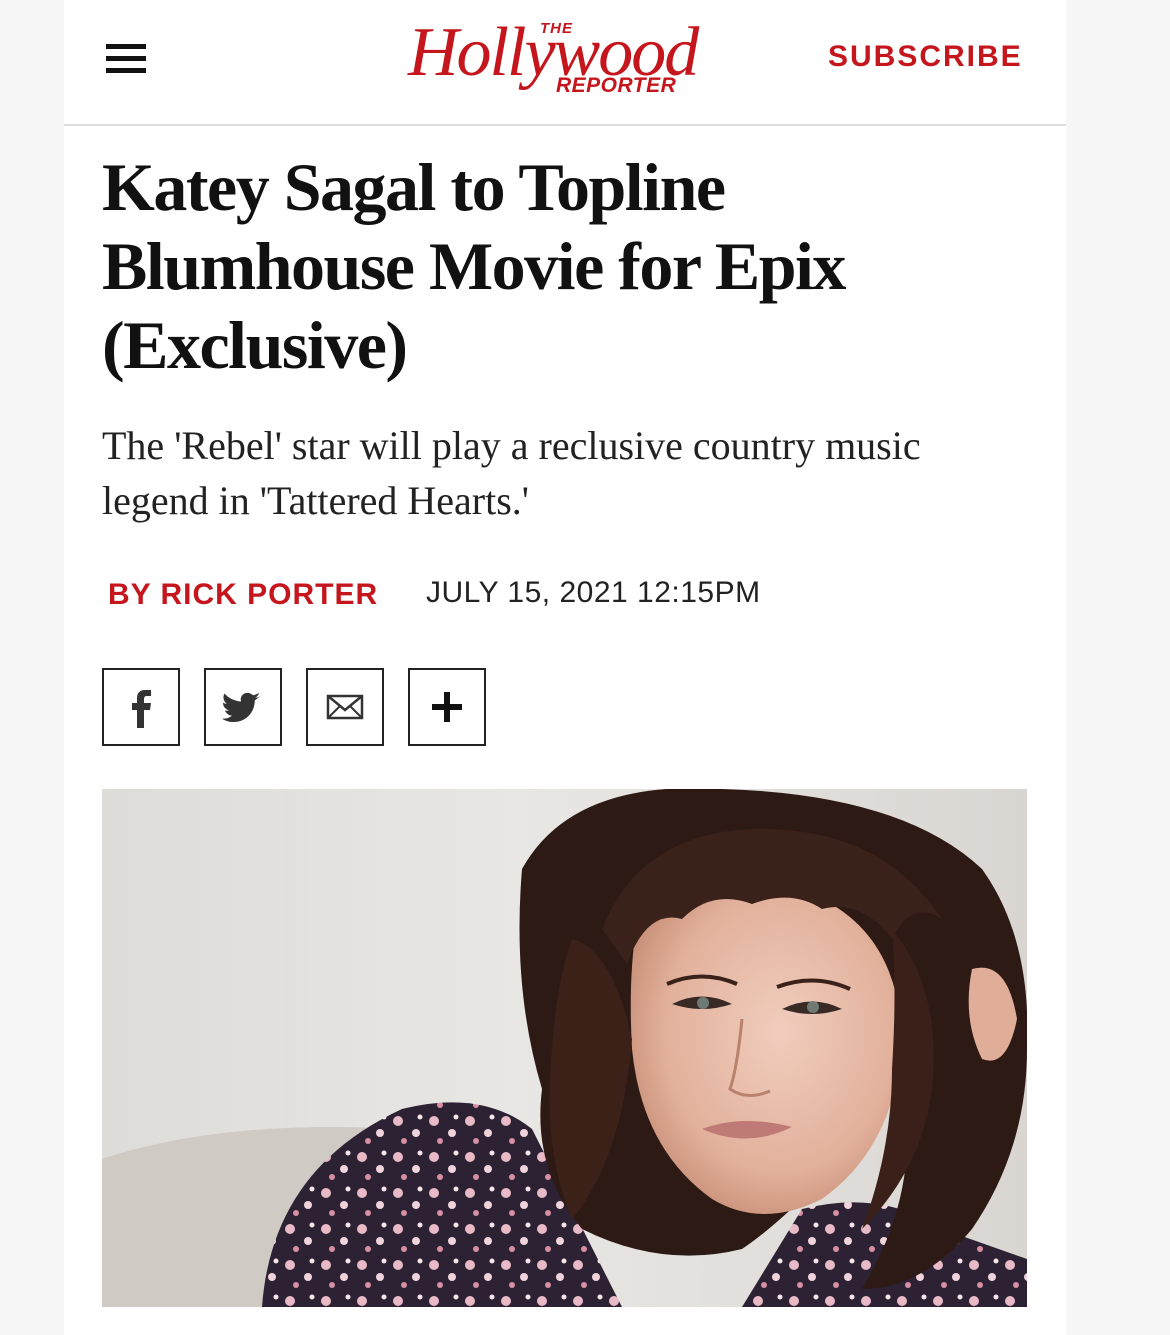 The height and width of the screenshot is (1335, 1170). I want to click on share-twitter-button, so click(243, 707).